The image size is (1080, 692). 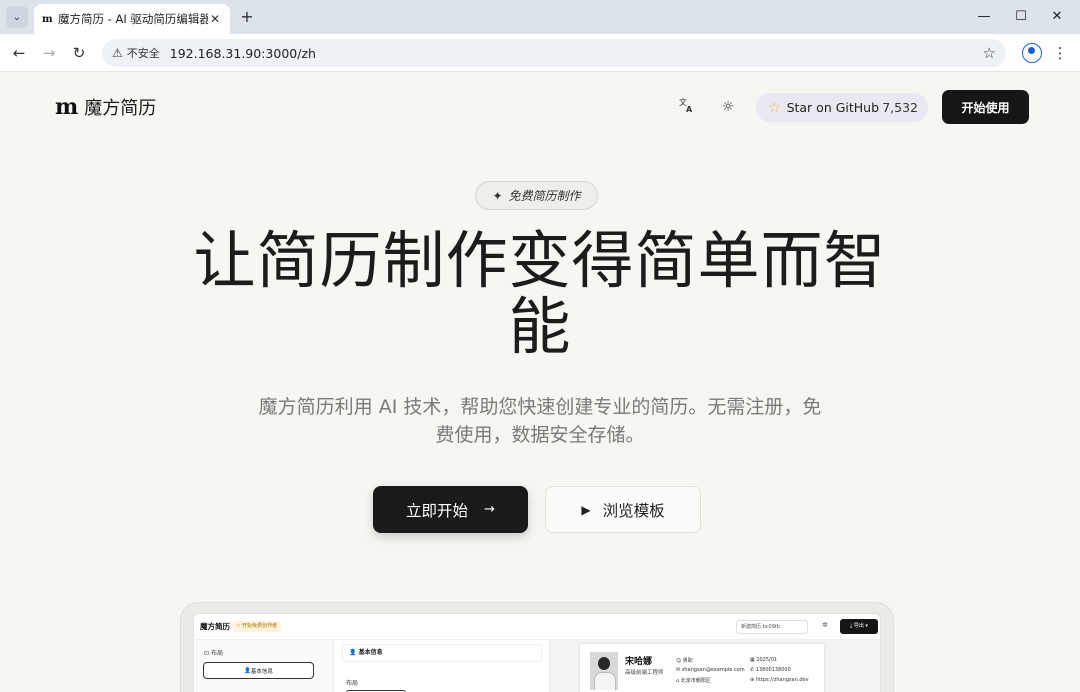 I want to click on hero-title: 让简历制作变得简单而智能, so click(x=540, y=293).